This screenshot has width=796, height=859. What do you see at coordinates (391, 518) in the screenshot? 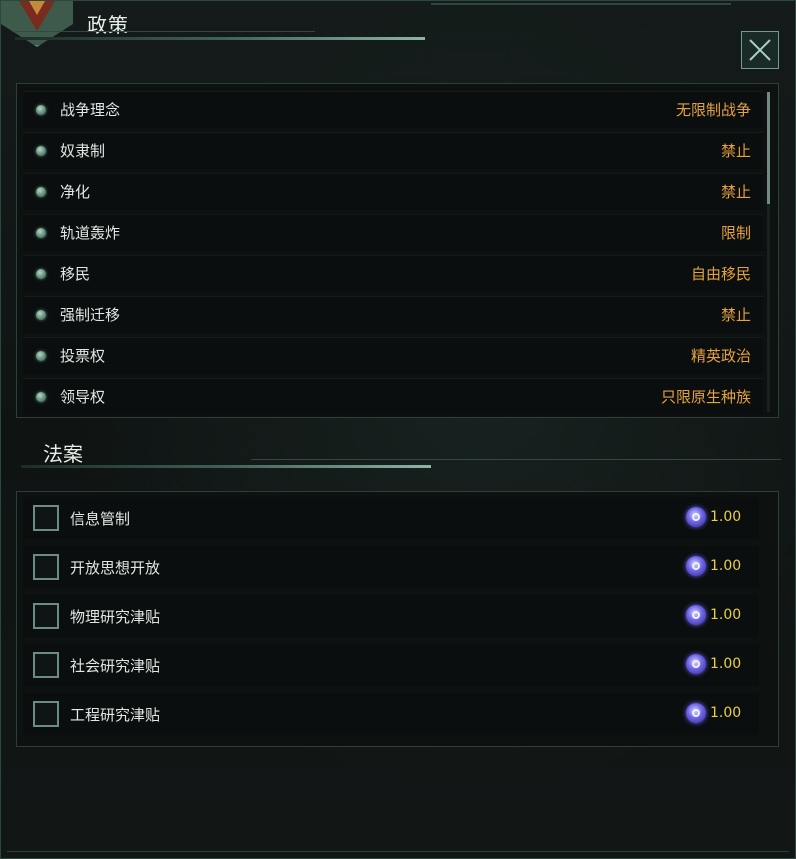
I see `edict-row: 信息管制 1.00` at bounding box center [391, 518].